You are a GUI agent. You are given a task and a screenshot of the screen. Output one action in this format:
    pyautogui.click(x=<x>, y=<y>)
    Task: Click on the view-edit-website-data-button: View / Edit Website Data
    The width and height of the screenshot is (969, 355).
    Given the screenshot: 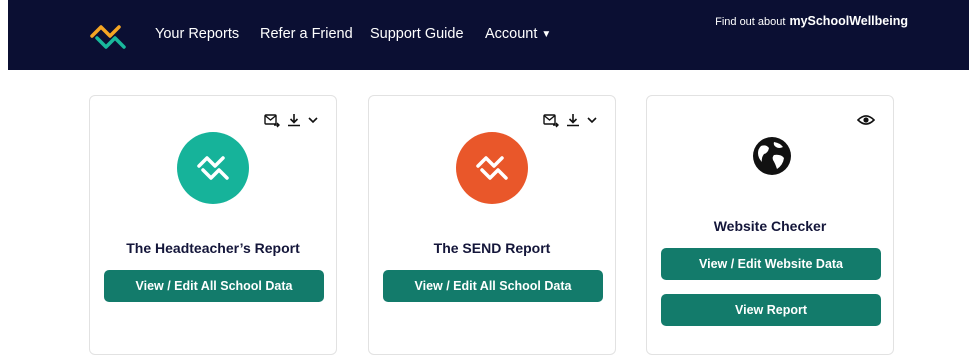 What is the action you would take?
    pyautogui.click(x=771, y=264)
    